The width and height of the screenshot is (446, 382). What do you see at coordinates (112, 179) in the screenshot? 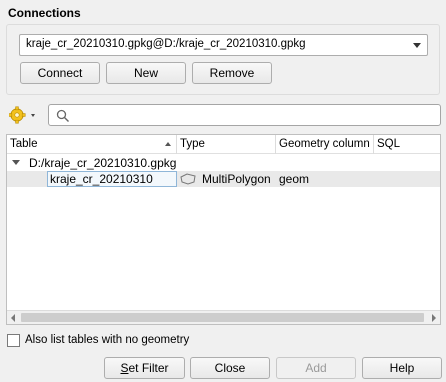
I see `table-name-cell: kraje_cr_20210310` at bounding box center [112, 179].